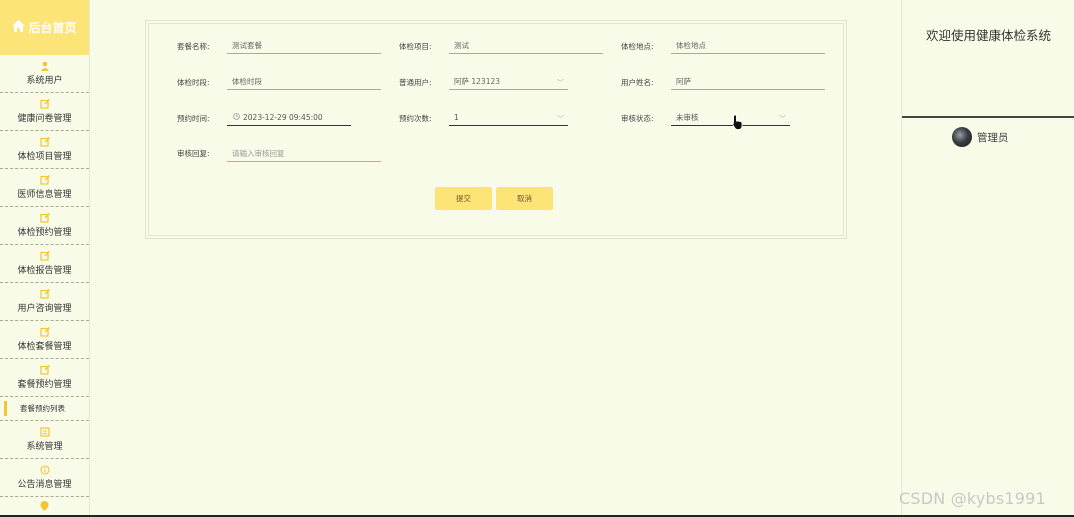 Image resolution: width=1074 pixels, height=517 pixels. Describe the element at coordinates (44, 309) in the screenshot. I see `sidebar-item-label: 用户咨询管理` at that location.